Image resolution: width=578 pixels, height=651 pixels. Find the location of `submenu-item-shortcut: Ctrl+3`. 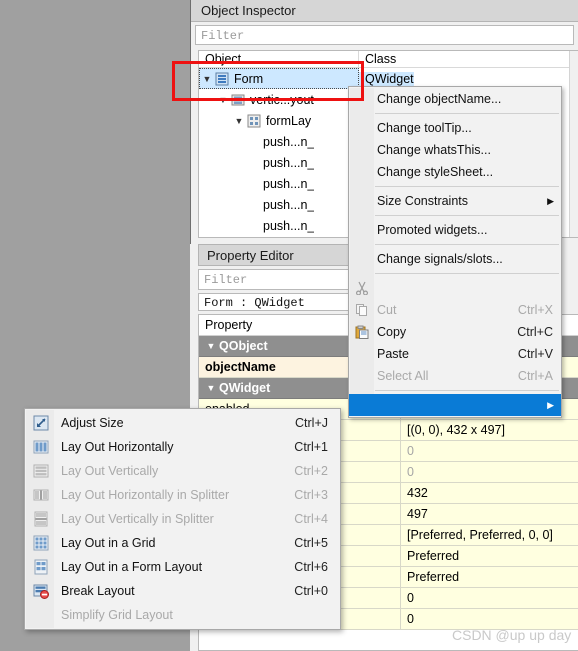

submenu-item-shortcut: Ctrl+3 is located at coordinates (311, 495).